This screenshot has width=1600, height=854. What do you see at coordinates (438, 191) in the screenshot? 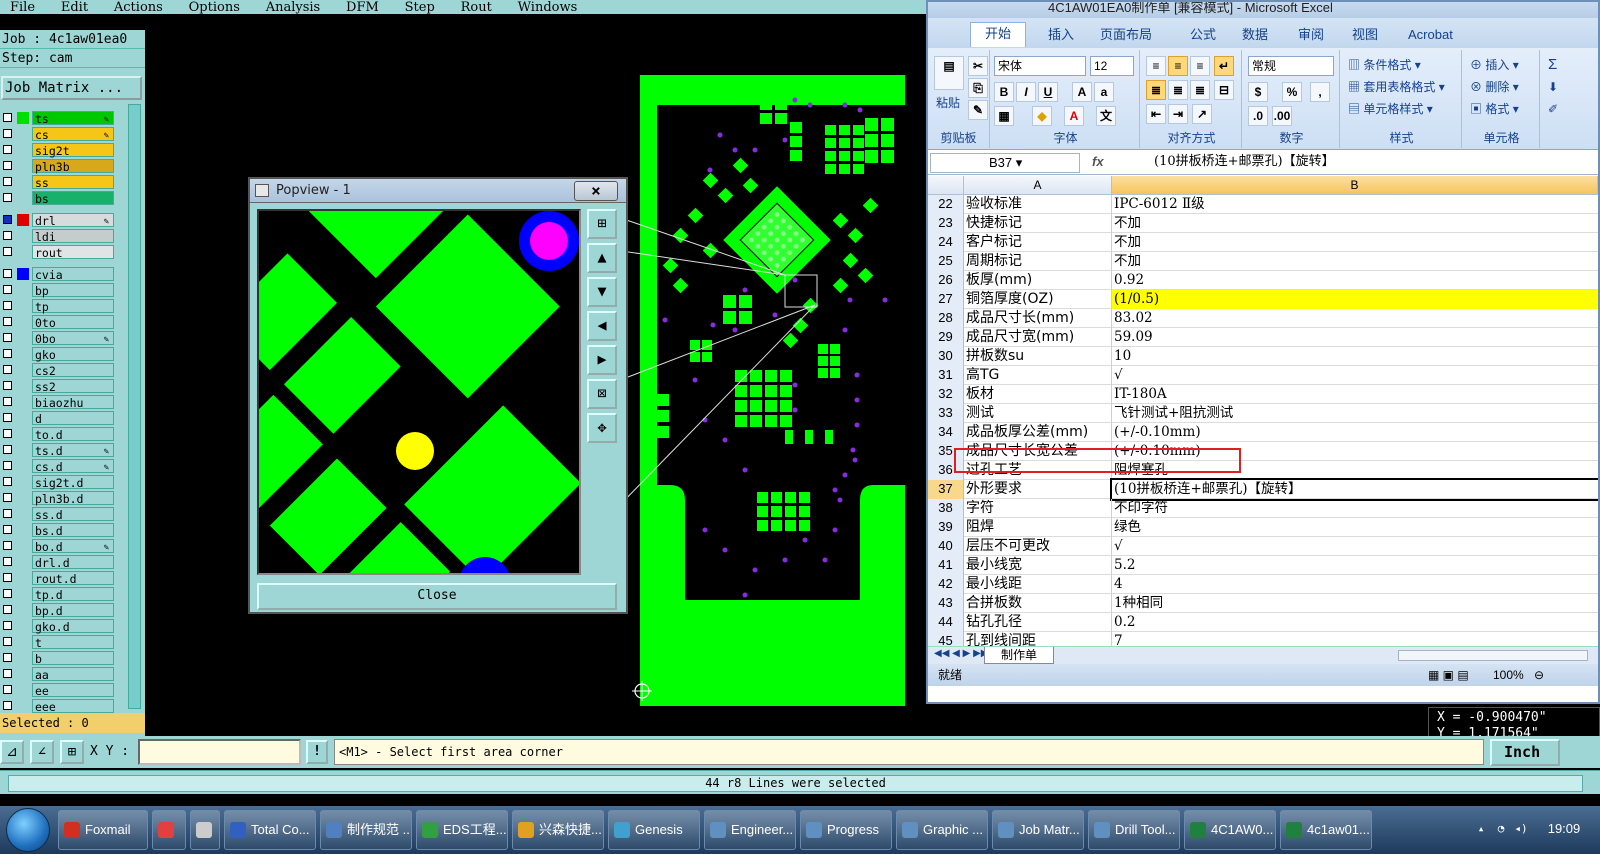
I see `popview-titlebar: Popview - 1 ×` at bounding box center [438, 191].